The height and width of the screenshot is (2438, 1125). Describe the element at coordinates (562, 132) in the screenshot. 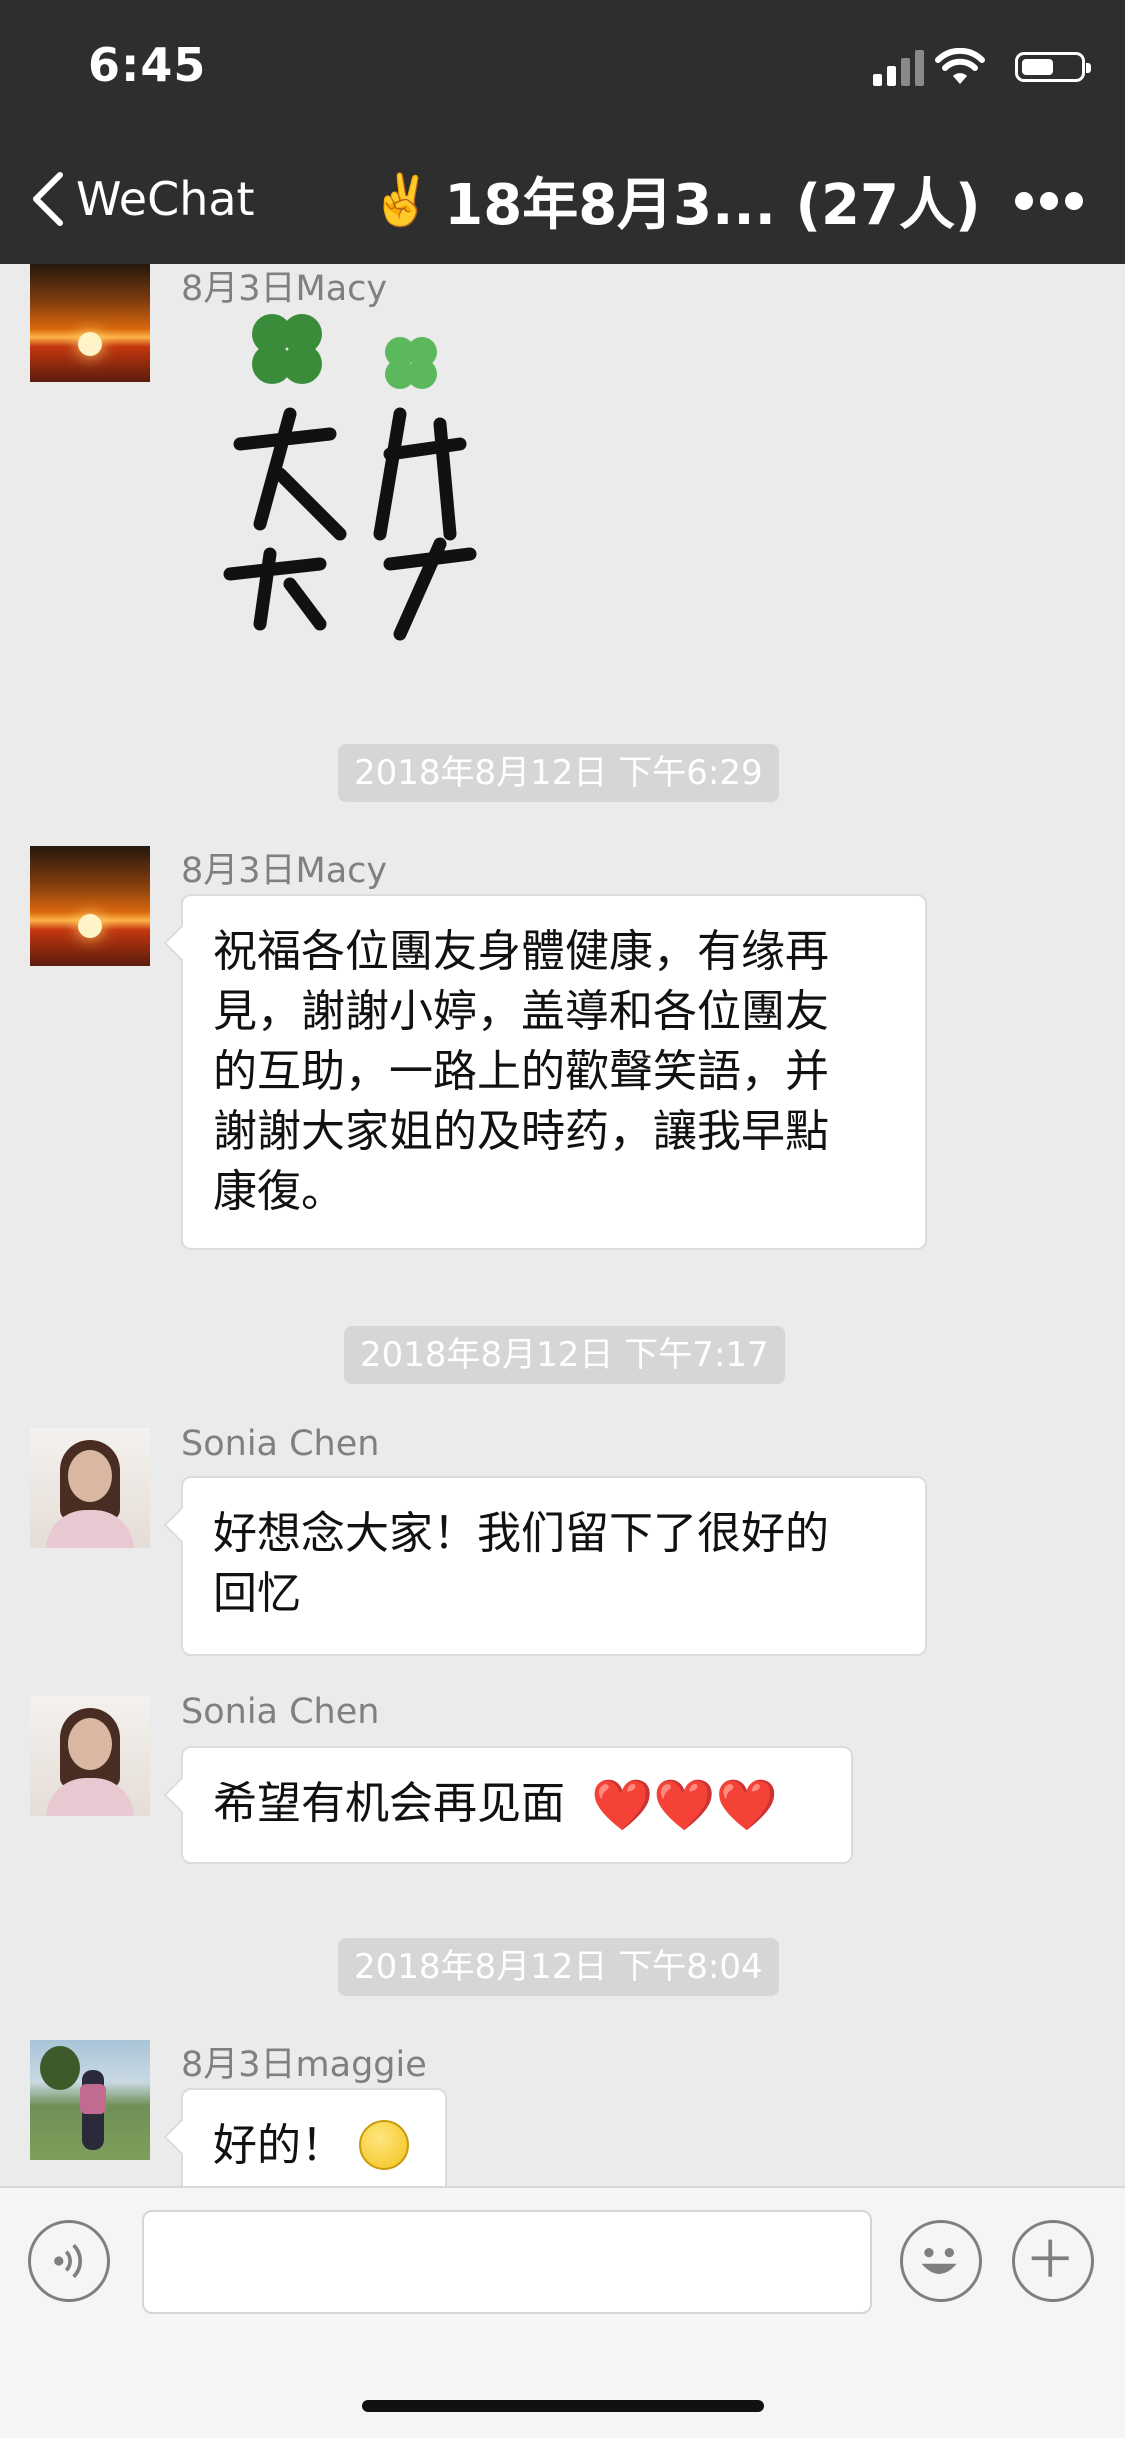

I see `top-bar: 6:45 WeChat ✌️ 18年8月3... (27人)` at that location.